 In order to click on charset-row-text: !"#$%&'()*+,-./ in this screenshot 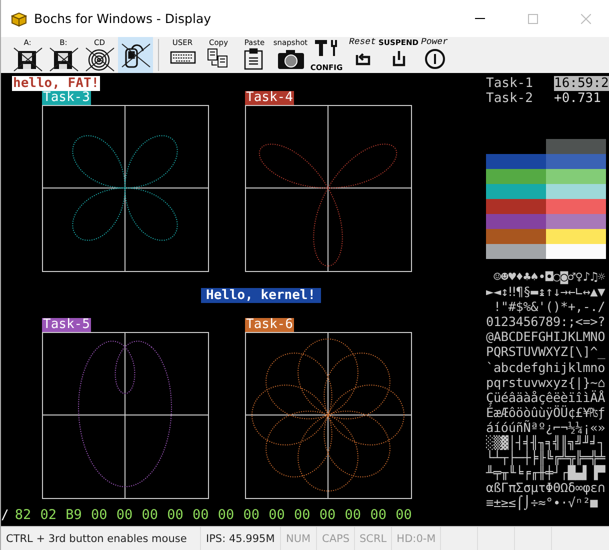, I will do `click(549, 306)`.